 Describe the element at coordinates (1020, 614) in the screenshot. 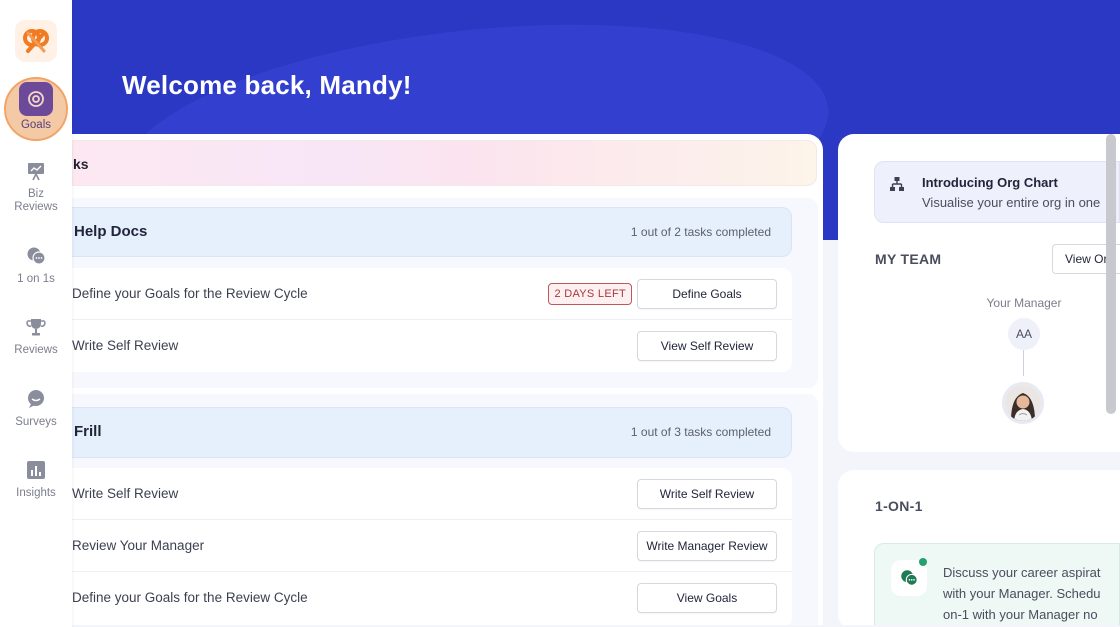

I see `description-line: on-1 with your Manager no` at that location.